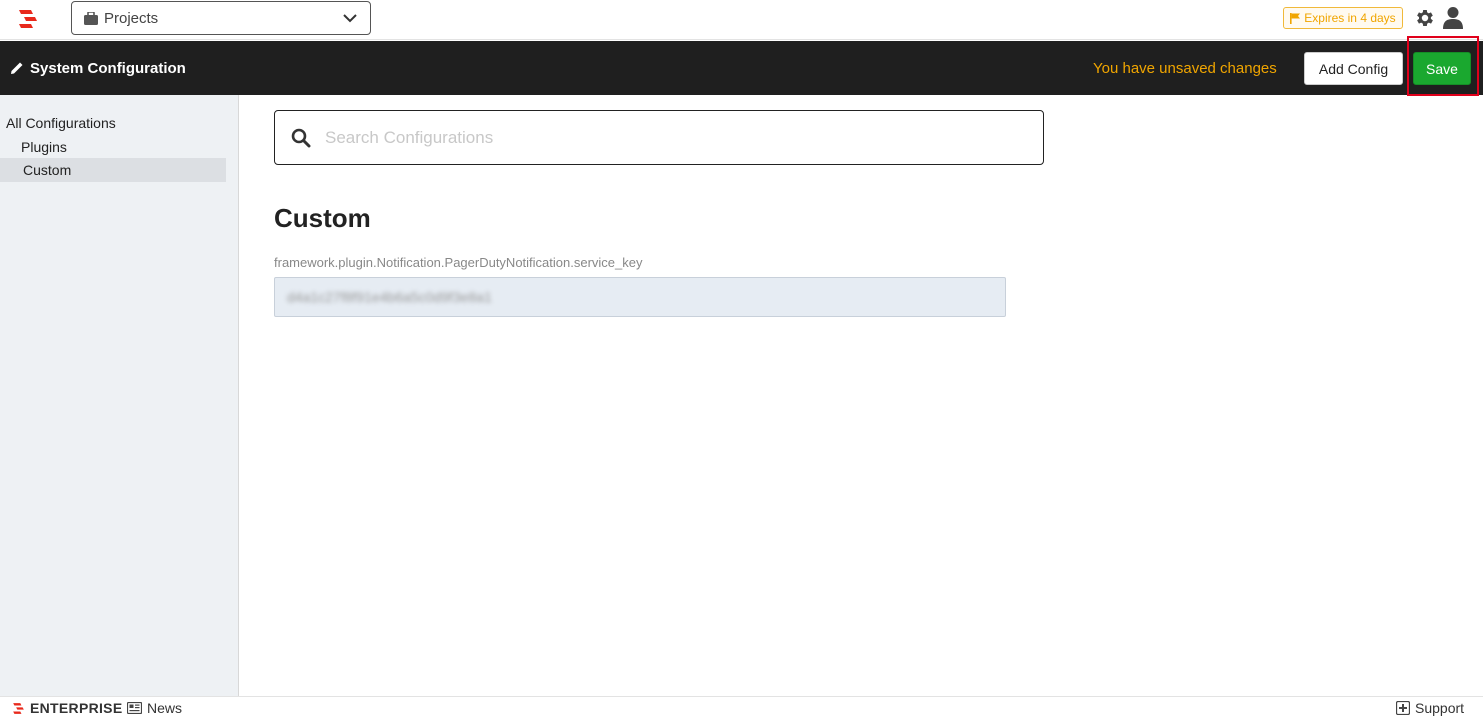  I want to click on footer-bar: ENTERPRISE News Support, so click(741, 707).